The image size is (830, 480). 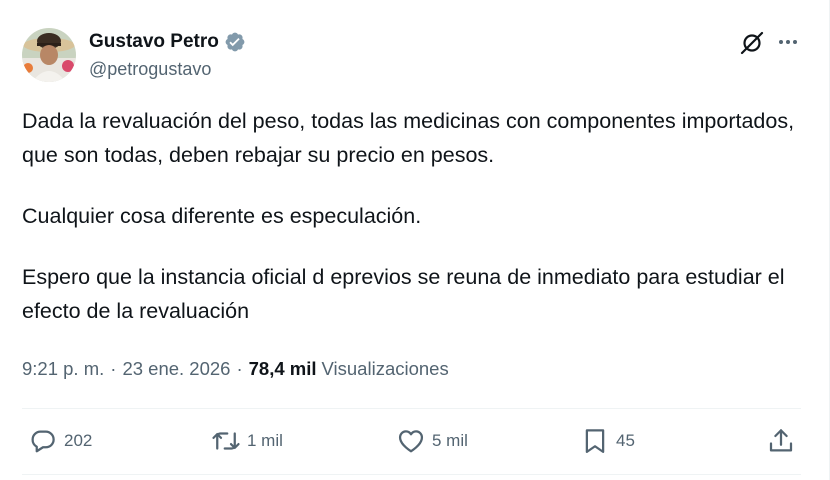 I want to click on verified-badge-icon, so click(x=235, y=42).